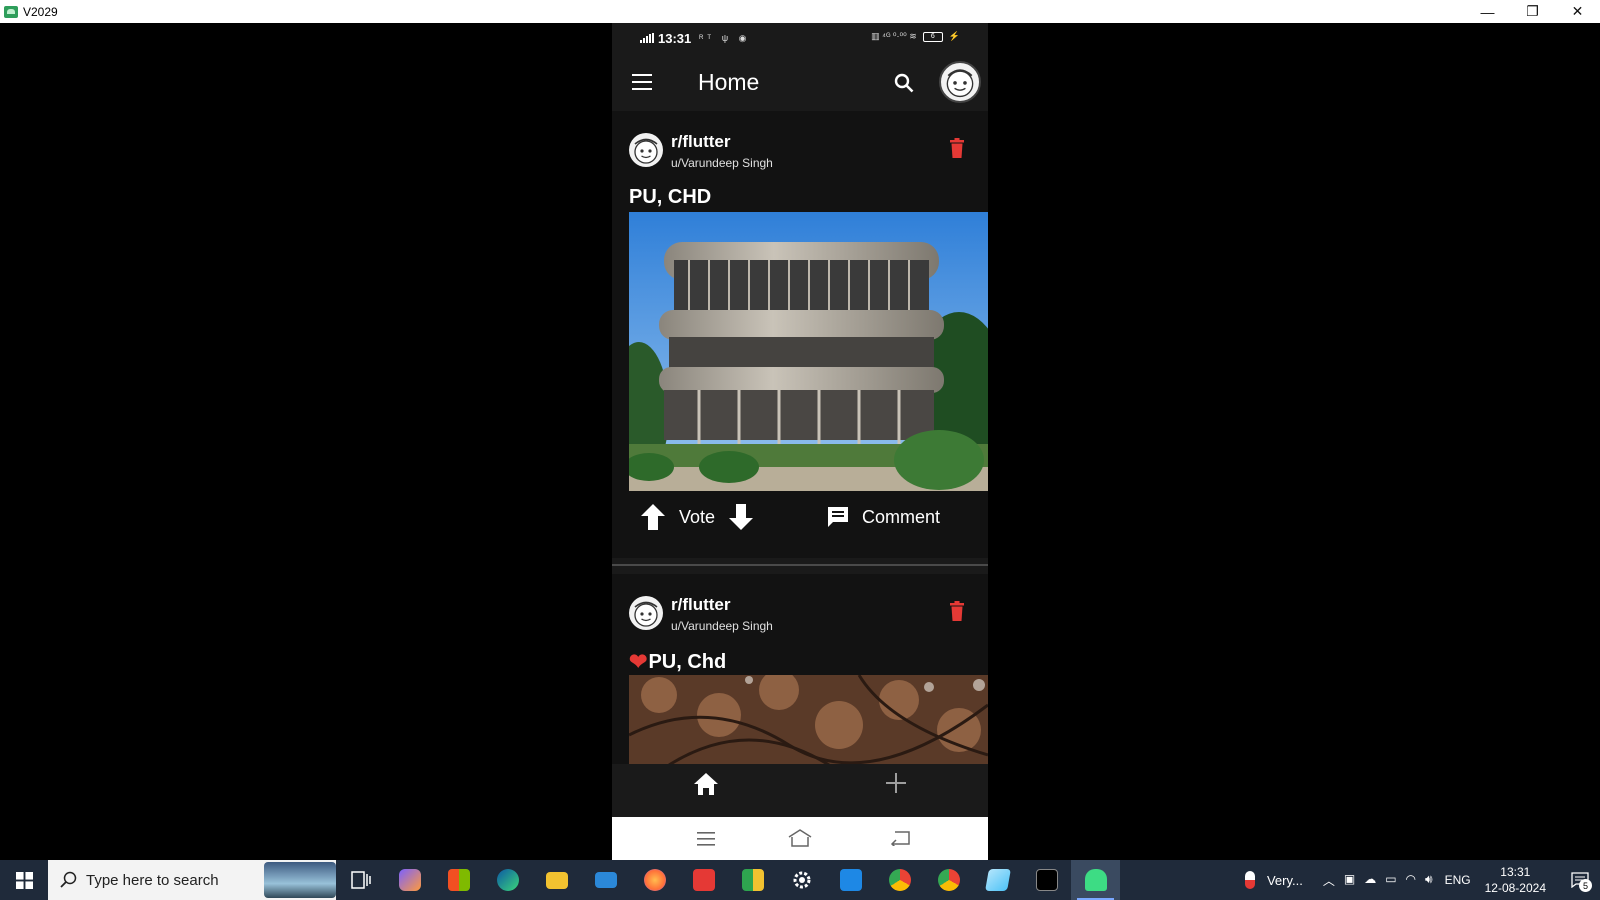 The width and height of the screenshot is (1600, 900). Describe the element at coordinates (152, 880) in the screenshot. I see `search-placeholder: Type here to search` at that location.